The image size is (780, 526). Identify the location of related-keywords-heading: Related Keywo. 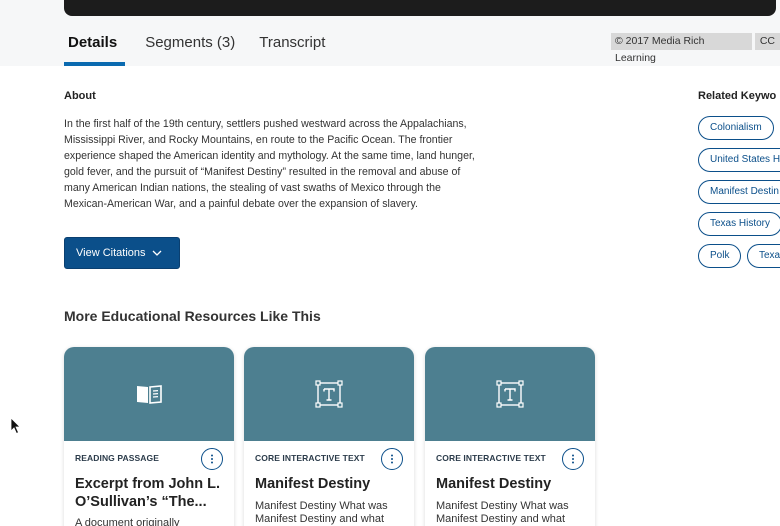
(737, 96).